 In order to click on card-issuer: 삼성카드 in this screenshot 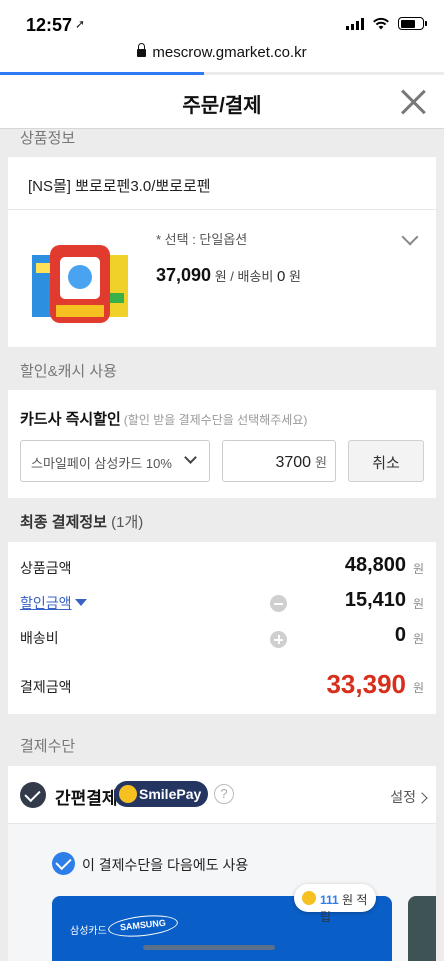, I will do `click(88, 931)`.